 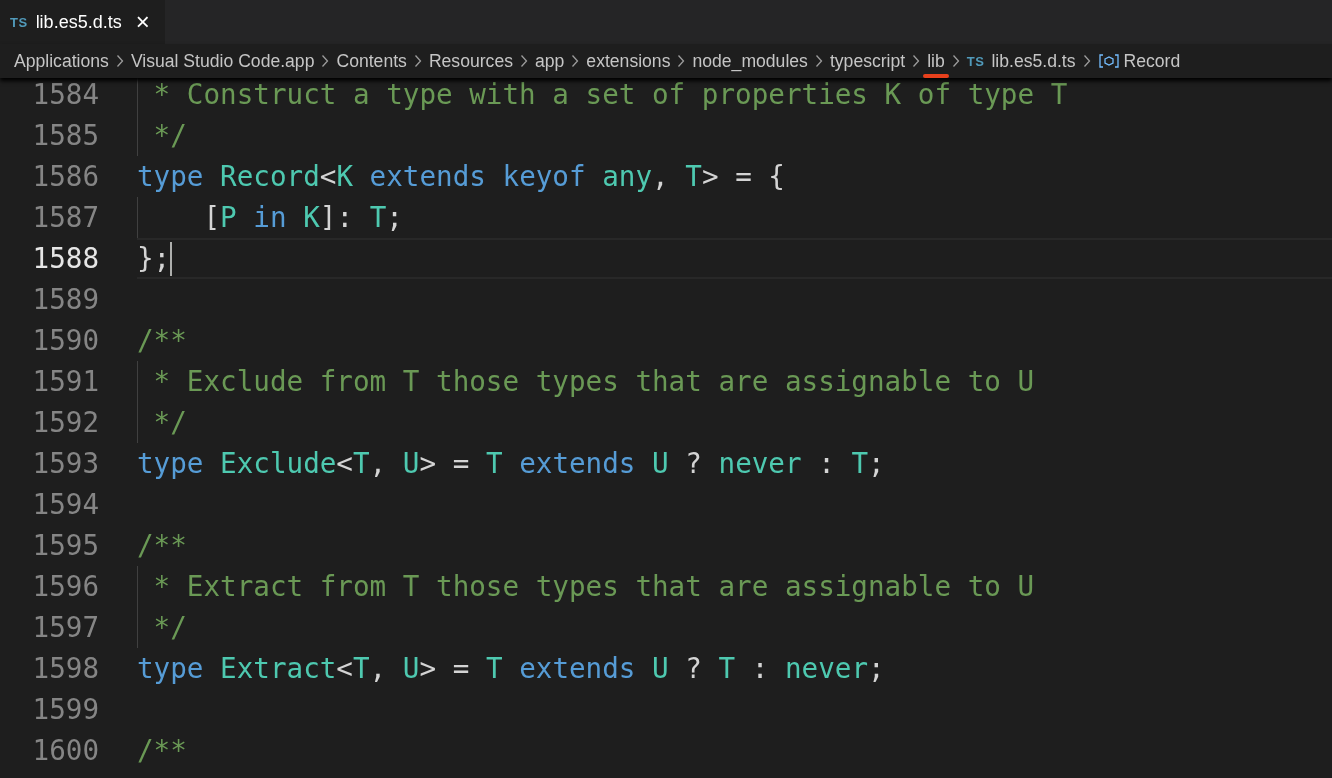 I want to click on code-line: type Extract<T, U> = T extends U ? T : never;, so click(x=511, y=669).